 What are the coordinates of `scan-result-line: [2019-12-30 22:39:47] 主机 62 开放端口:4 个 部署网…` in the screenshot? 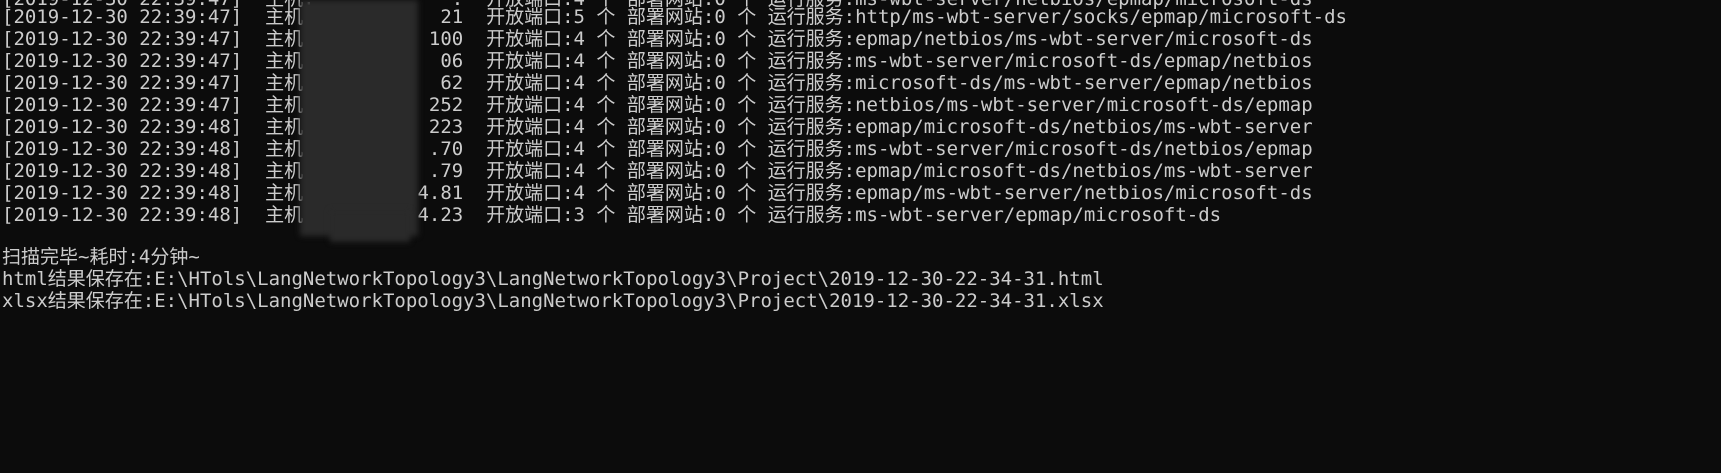 It's located at (657, 83).